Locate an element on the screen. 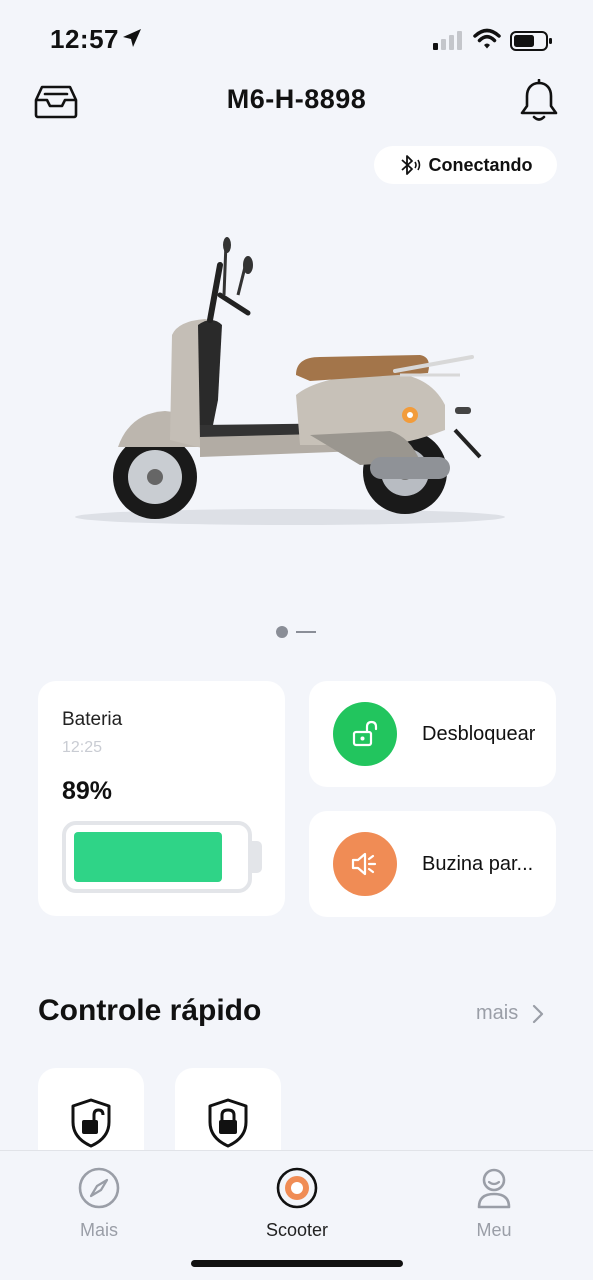  tab-scooter: Scooter is located at coordinates (297, 1203).